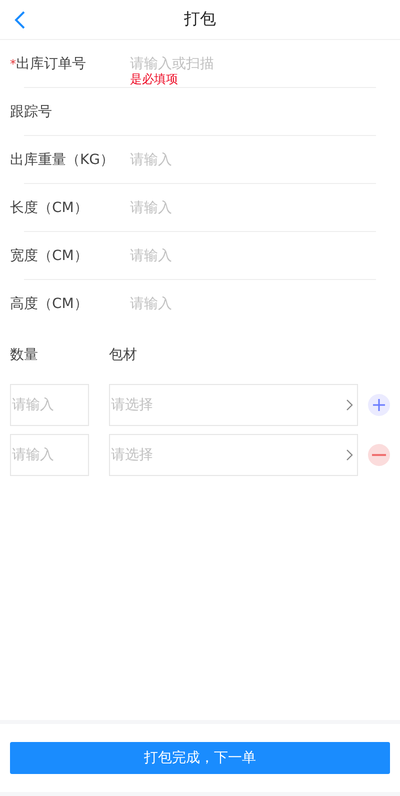  What do you see at coordinates (49, 304) in the screenshot?
I see `field-label: 高度（CM）` at bounding box center [49, 304].